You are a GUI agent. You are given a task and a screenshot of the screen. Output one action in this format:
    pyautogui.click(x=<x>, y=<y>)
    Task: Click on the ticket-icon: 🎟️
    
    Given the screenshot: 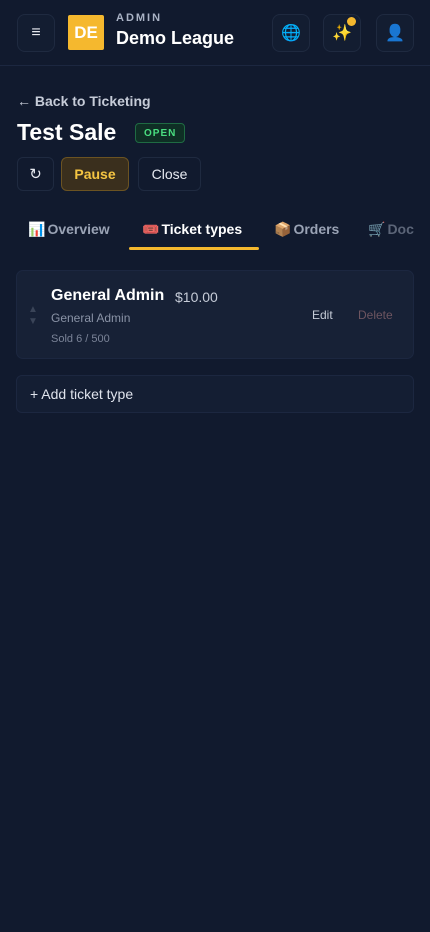 What is the action you would take?
    pyautogui.click(x=151, y=228)
    